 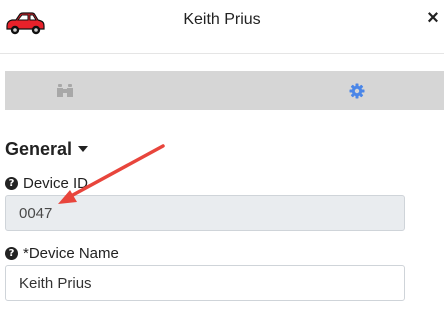 I want to click on caret-down-icon, so click(x=83, y=149).